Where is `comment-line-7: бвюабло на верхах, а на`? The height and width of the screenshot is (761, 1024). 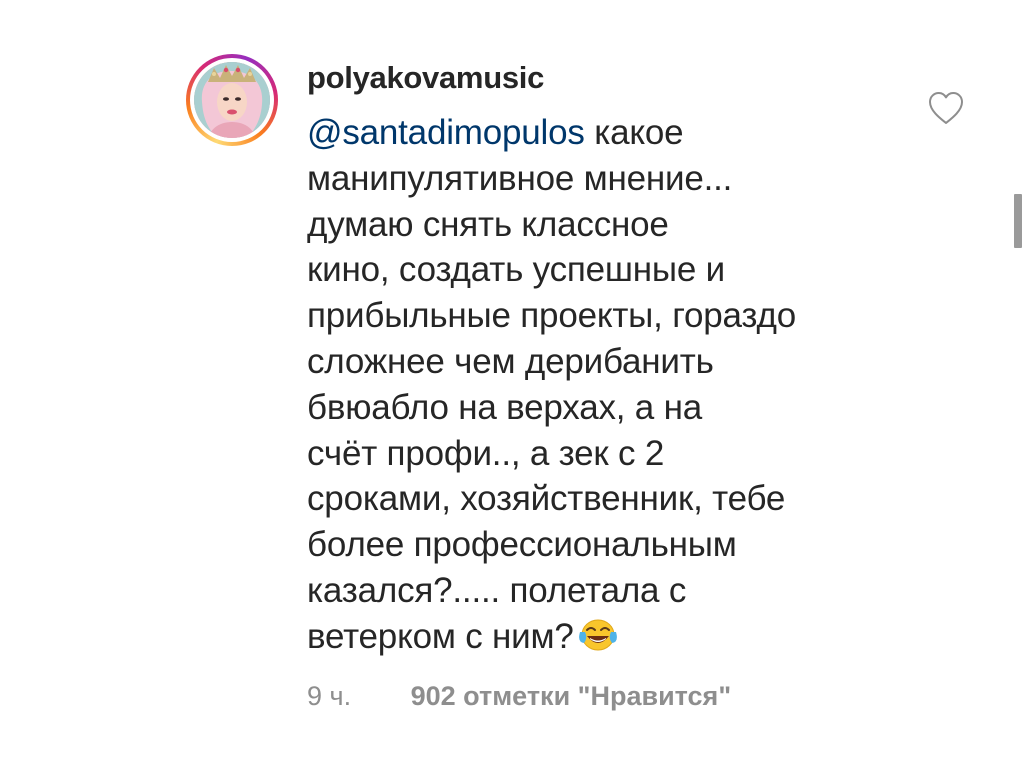 comment-line-7: бвюабло на верхах, а на is located at coordinates (504, 407).